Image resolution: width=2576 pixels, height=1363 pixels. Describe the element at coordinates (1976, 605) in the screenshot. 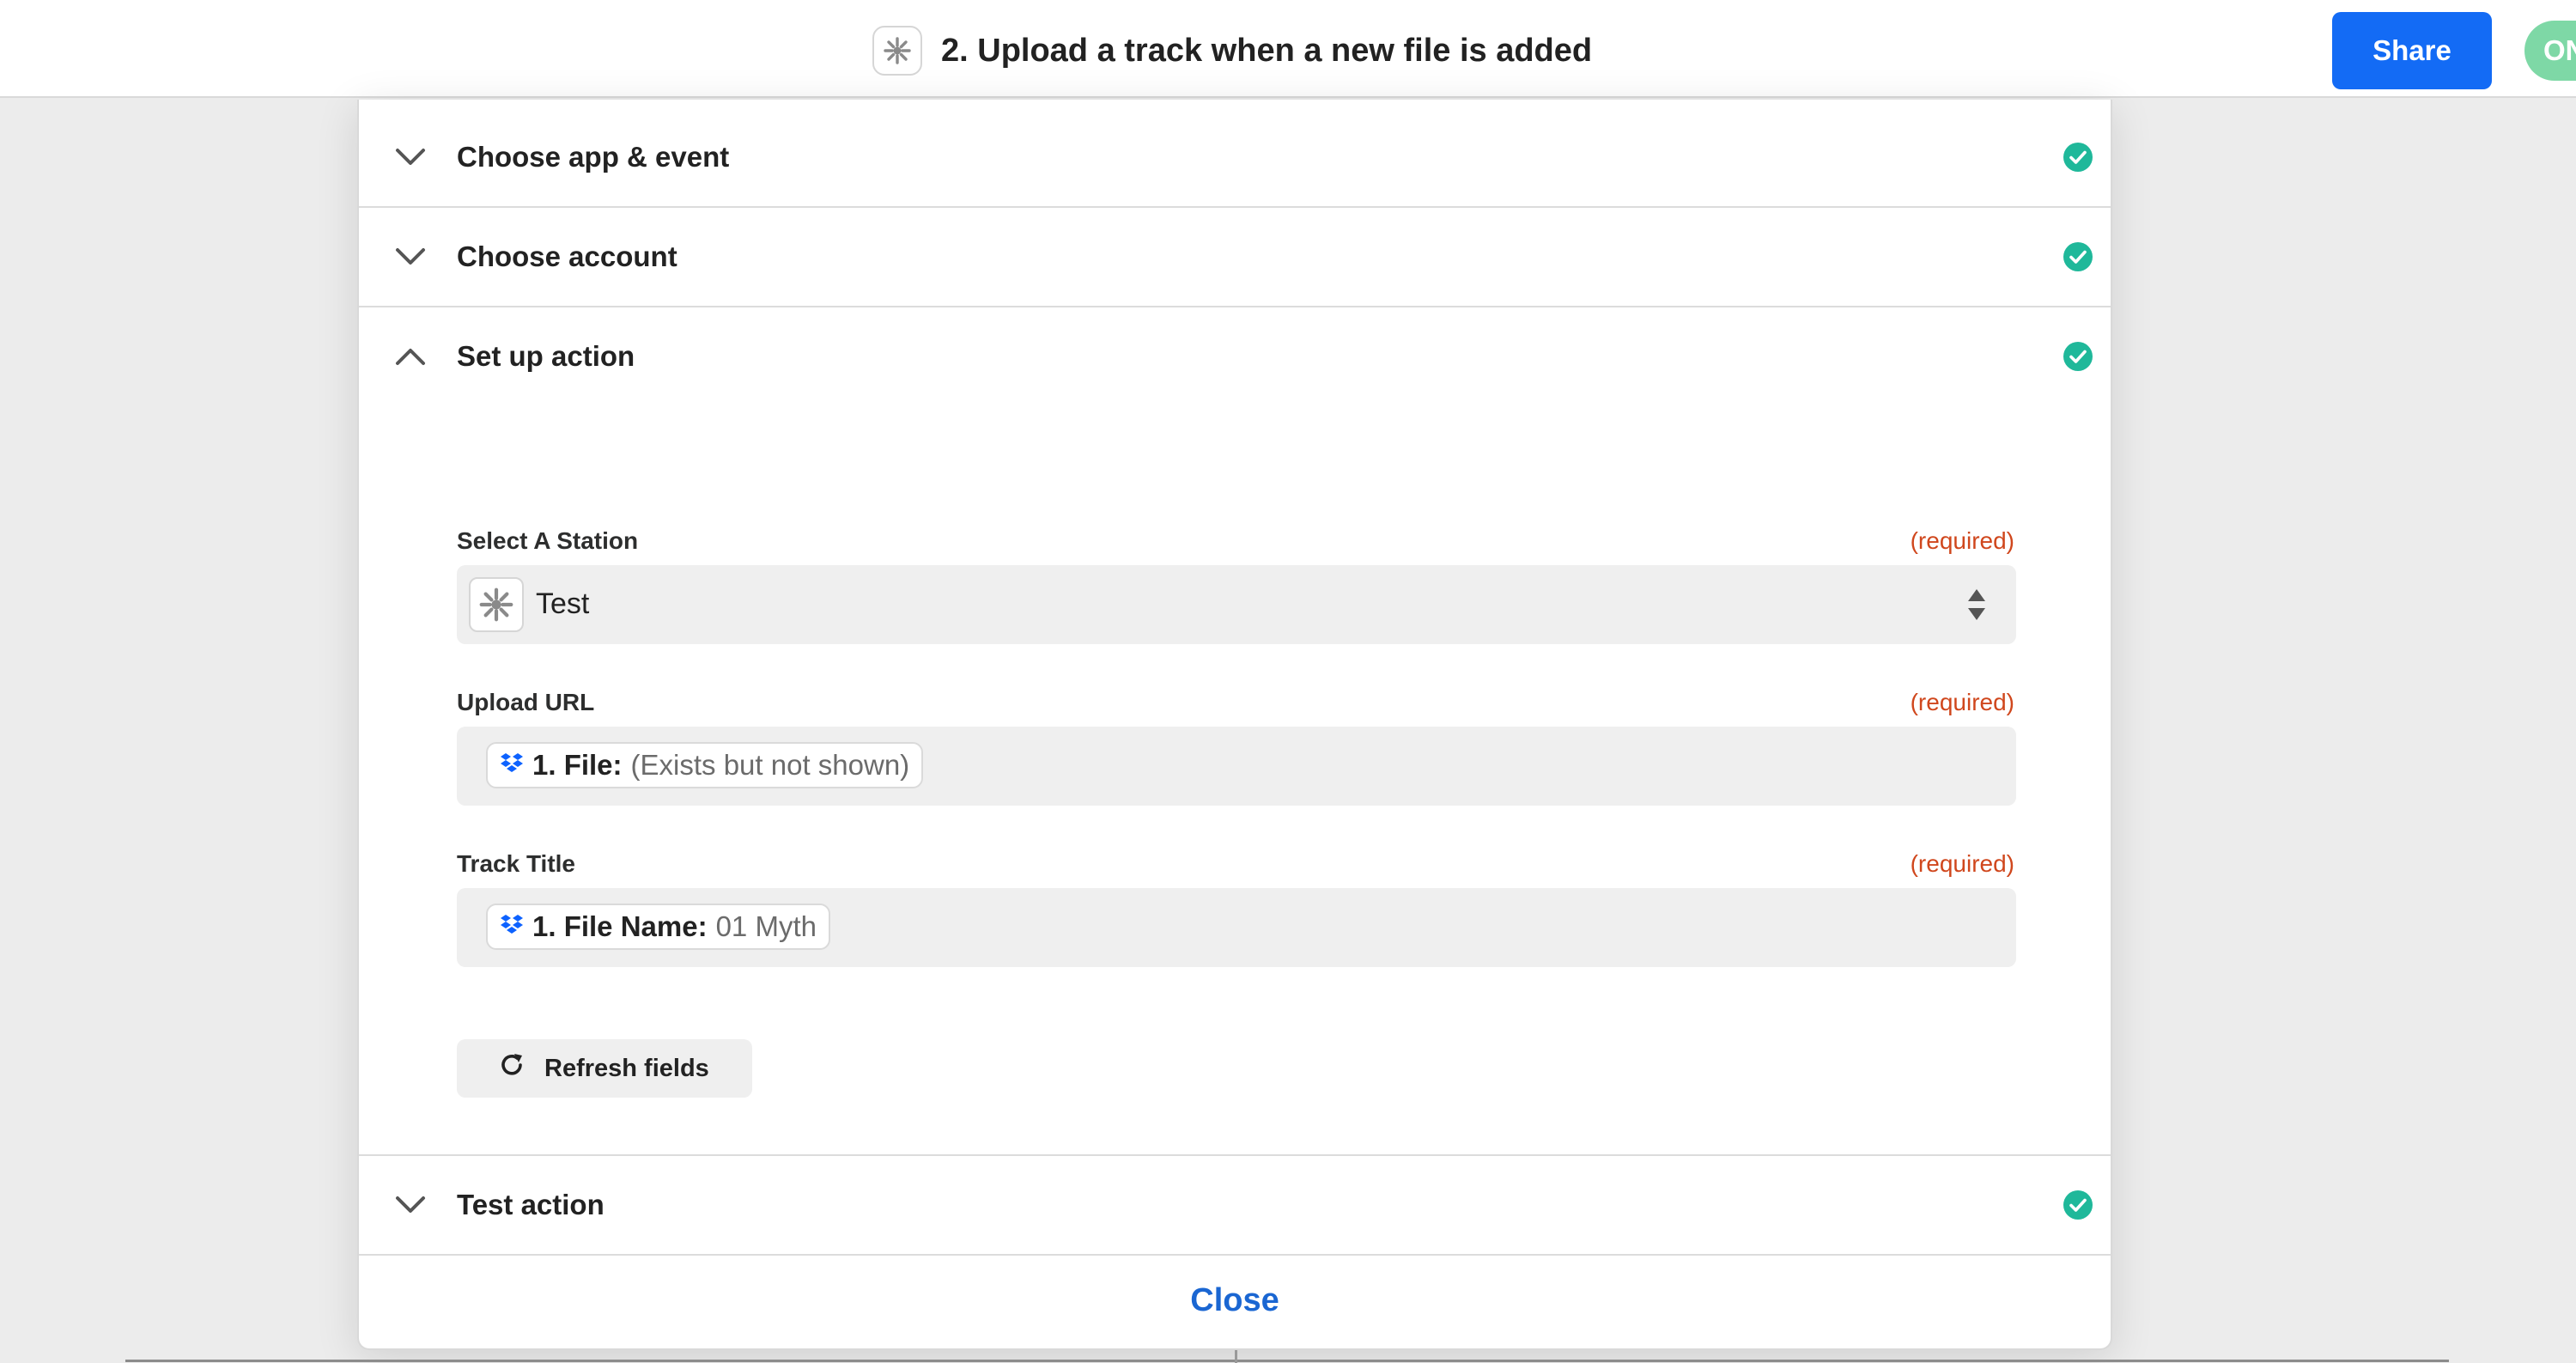

I see `select-arrows-icon` at that location.